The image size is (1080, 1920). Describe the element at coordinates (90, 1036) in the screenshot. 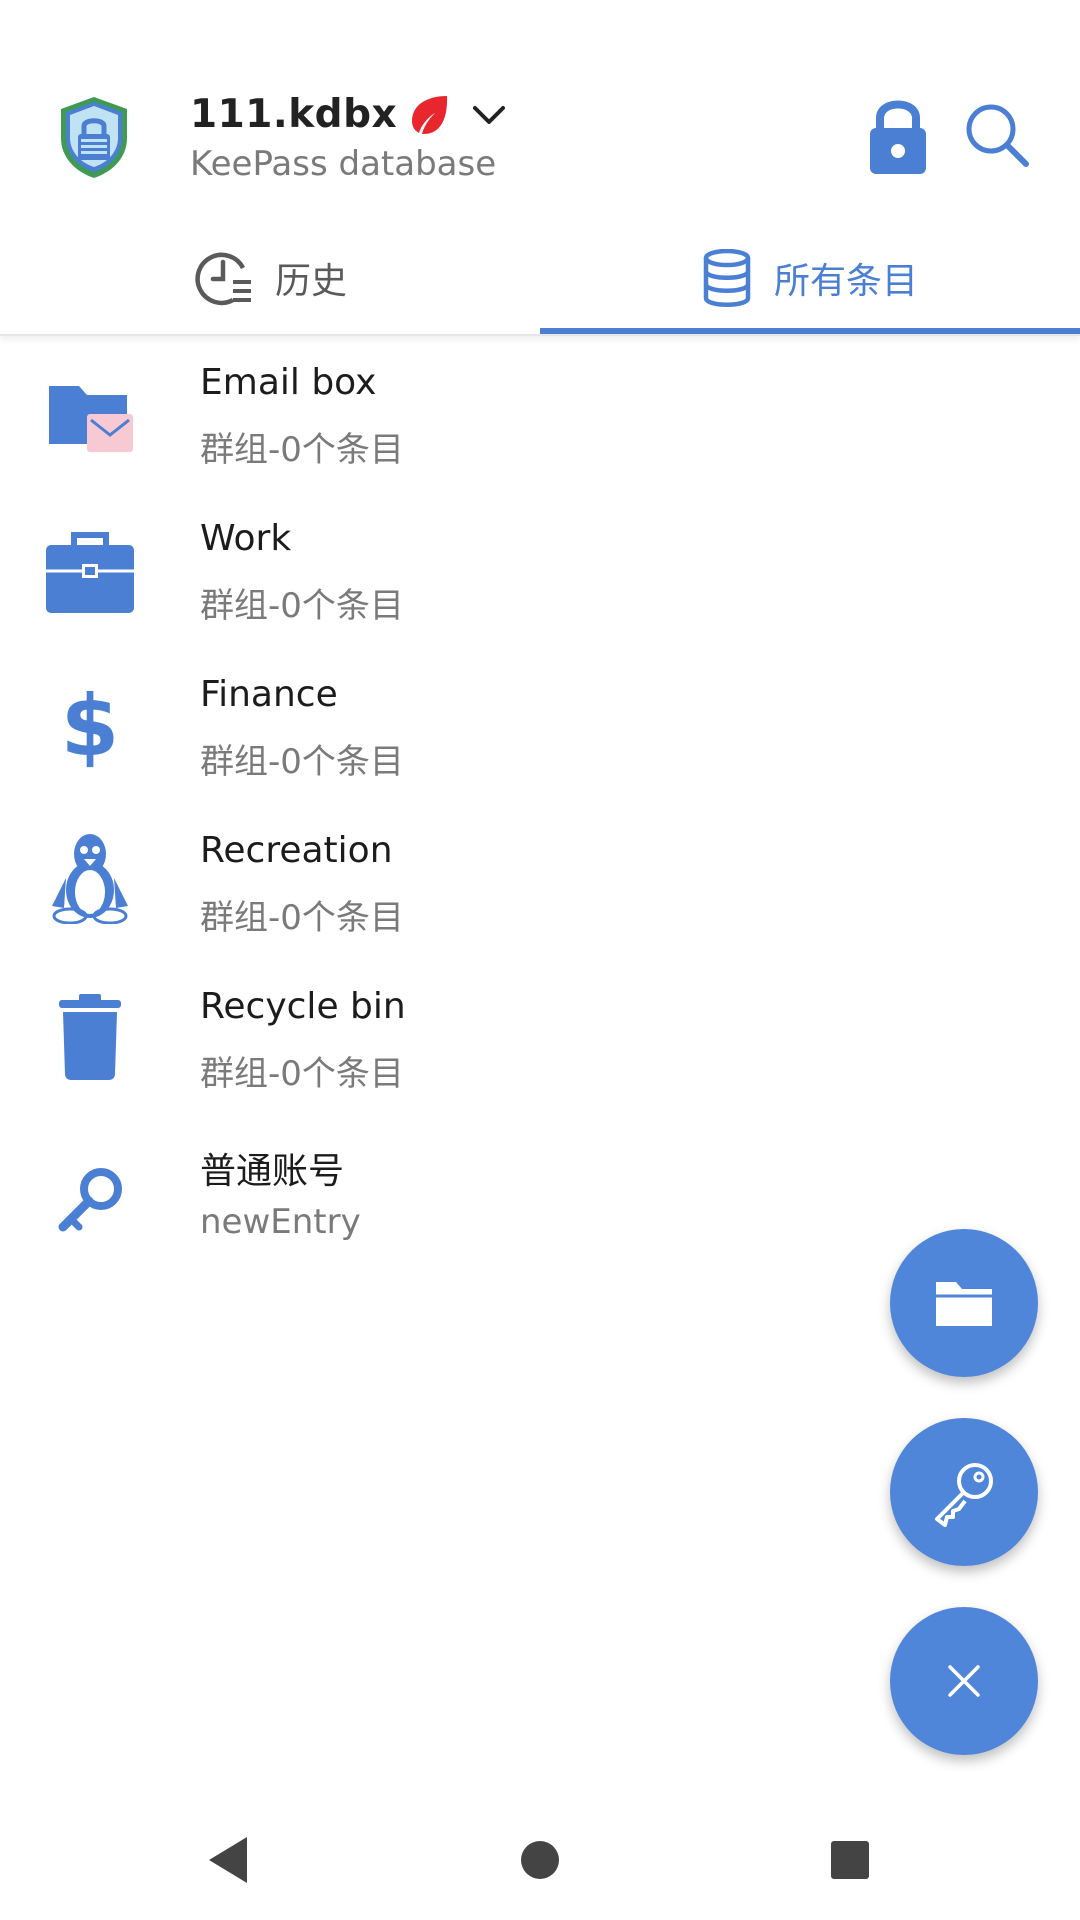

I see `trash-icon` at that location.